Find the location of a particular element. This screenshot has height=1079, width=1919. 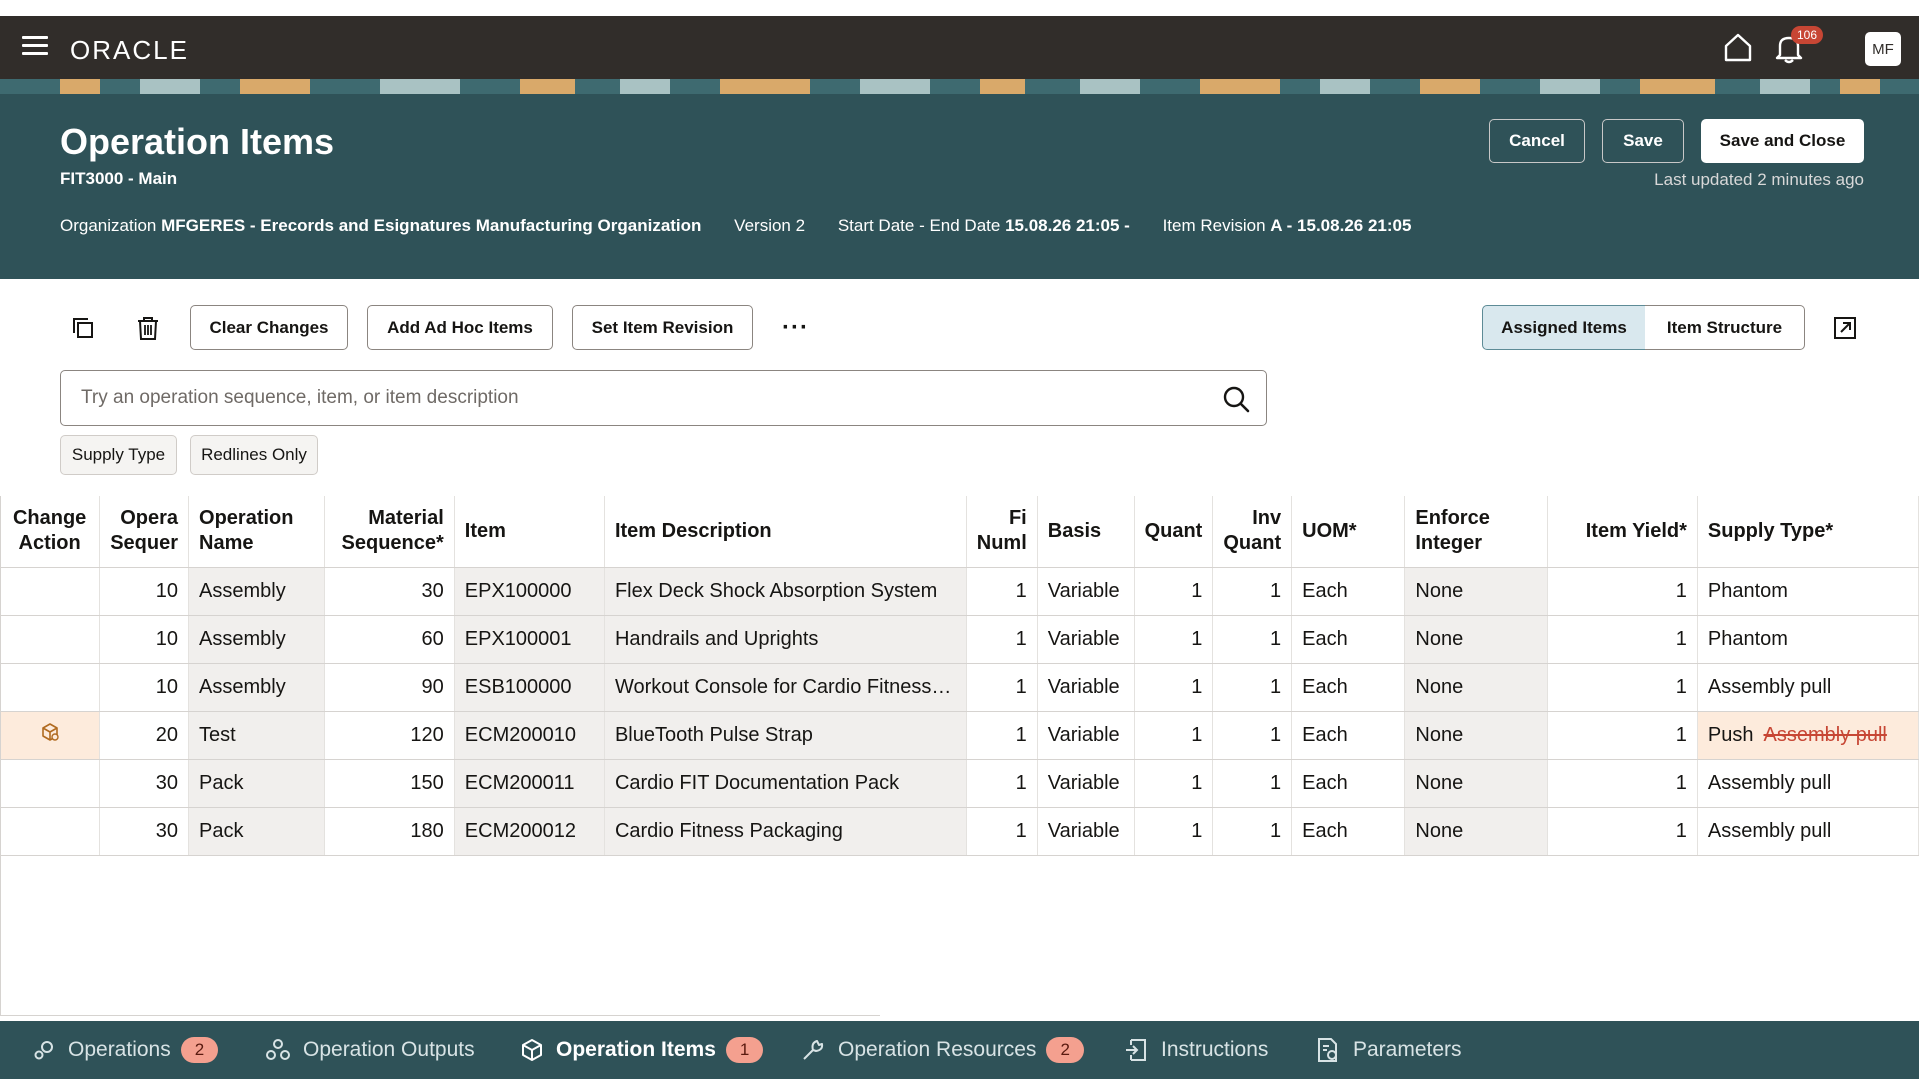

cell-supply-type: Push Assembly pull is located at coordinates (1808, 735).